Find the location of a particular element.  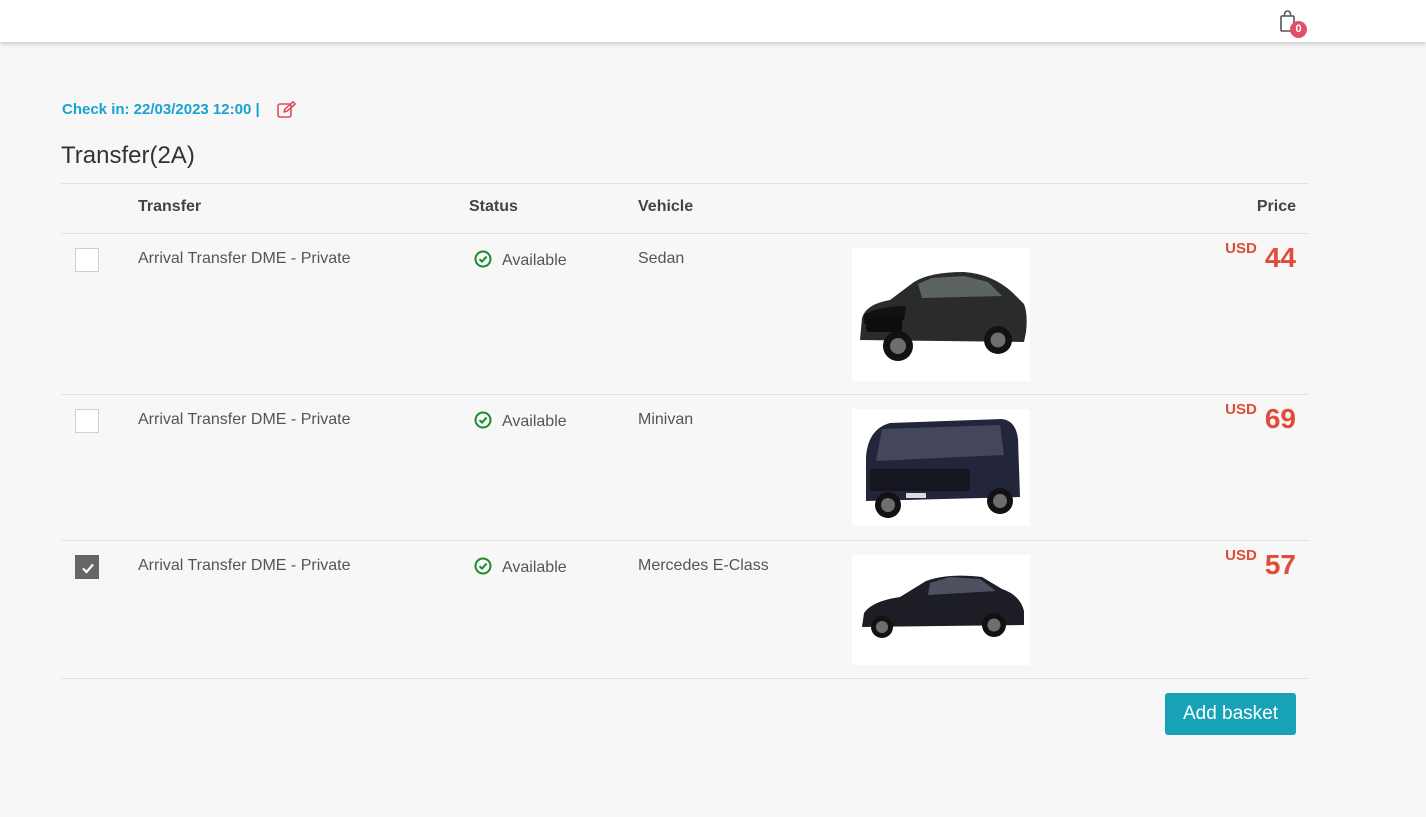

page-title: Transfer(2A) is located at coordinates (128, 155).